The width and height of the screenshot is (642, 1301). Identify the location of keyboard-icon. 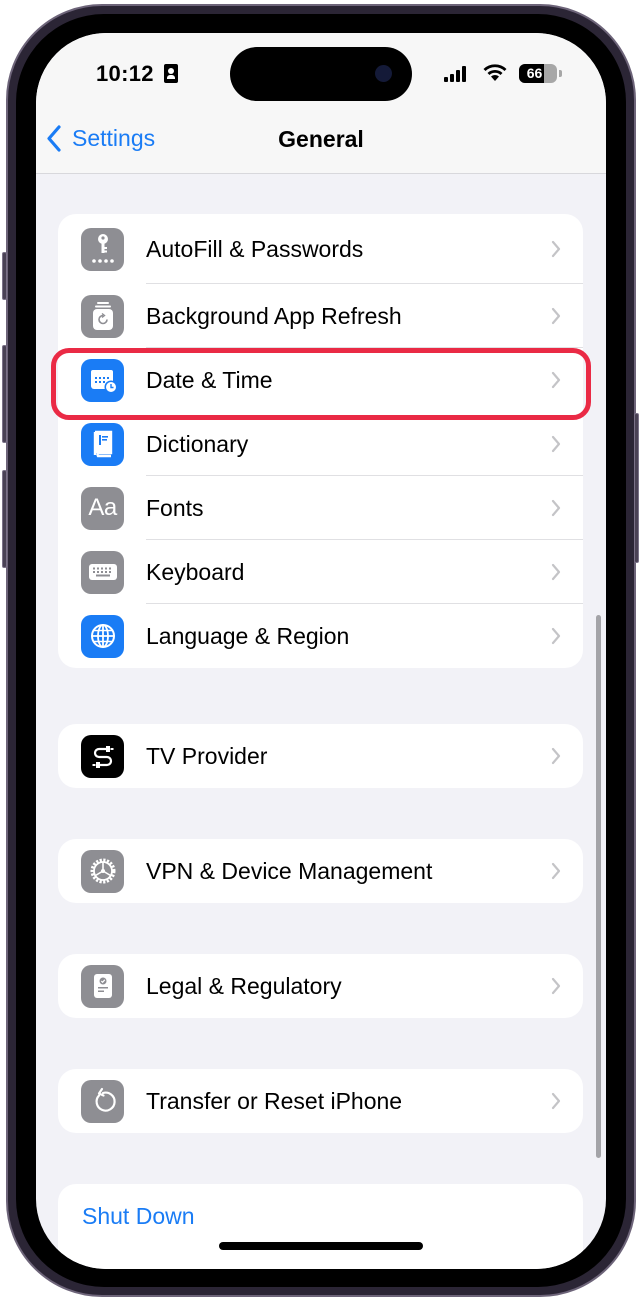
(102, 572).